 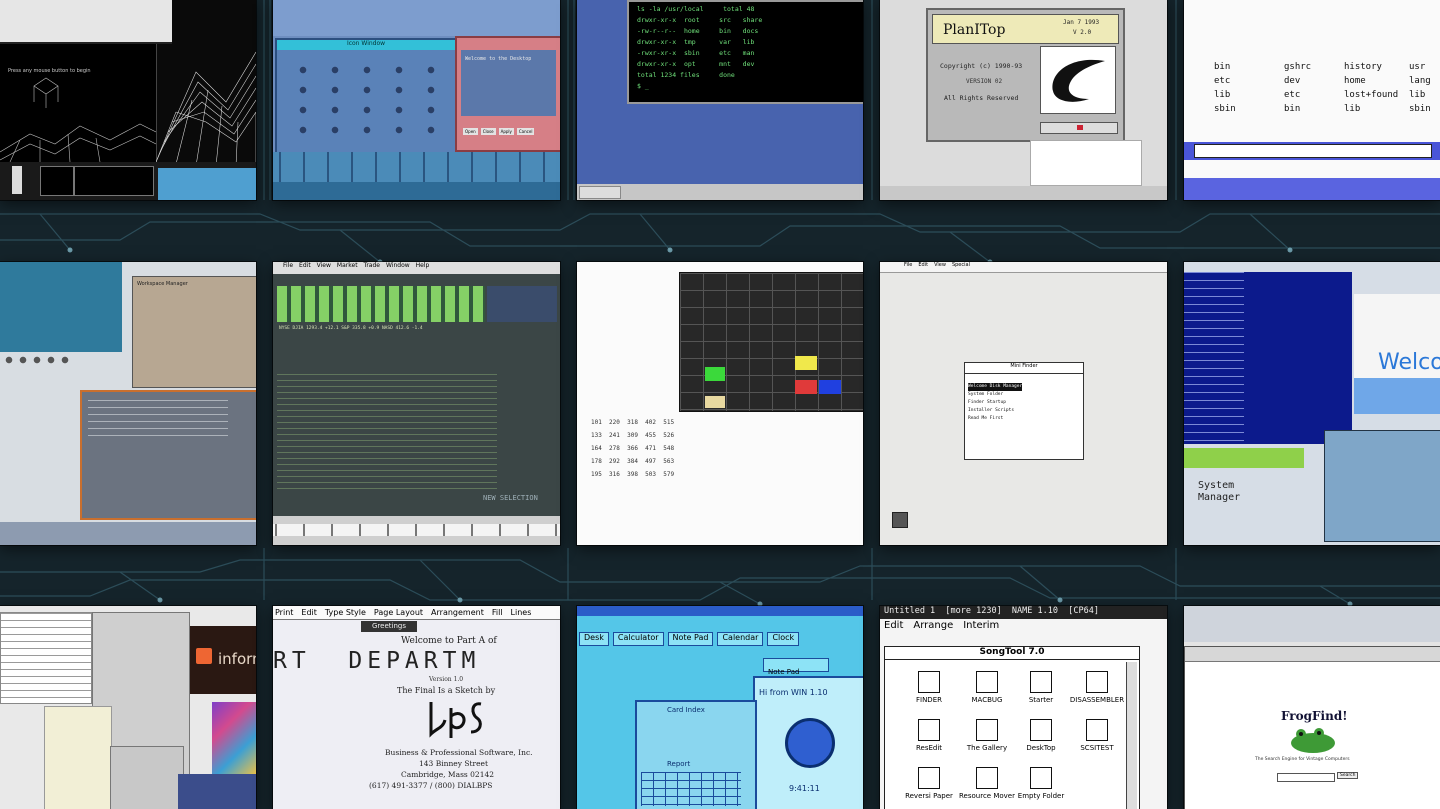 I want to click on desktop-icon: FINDER, so click(x=929, y=687).